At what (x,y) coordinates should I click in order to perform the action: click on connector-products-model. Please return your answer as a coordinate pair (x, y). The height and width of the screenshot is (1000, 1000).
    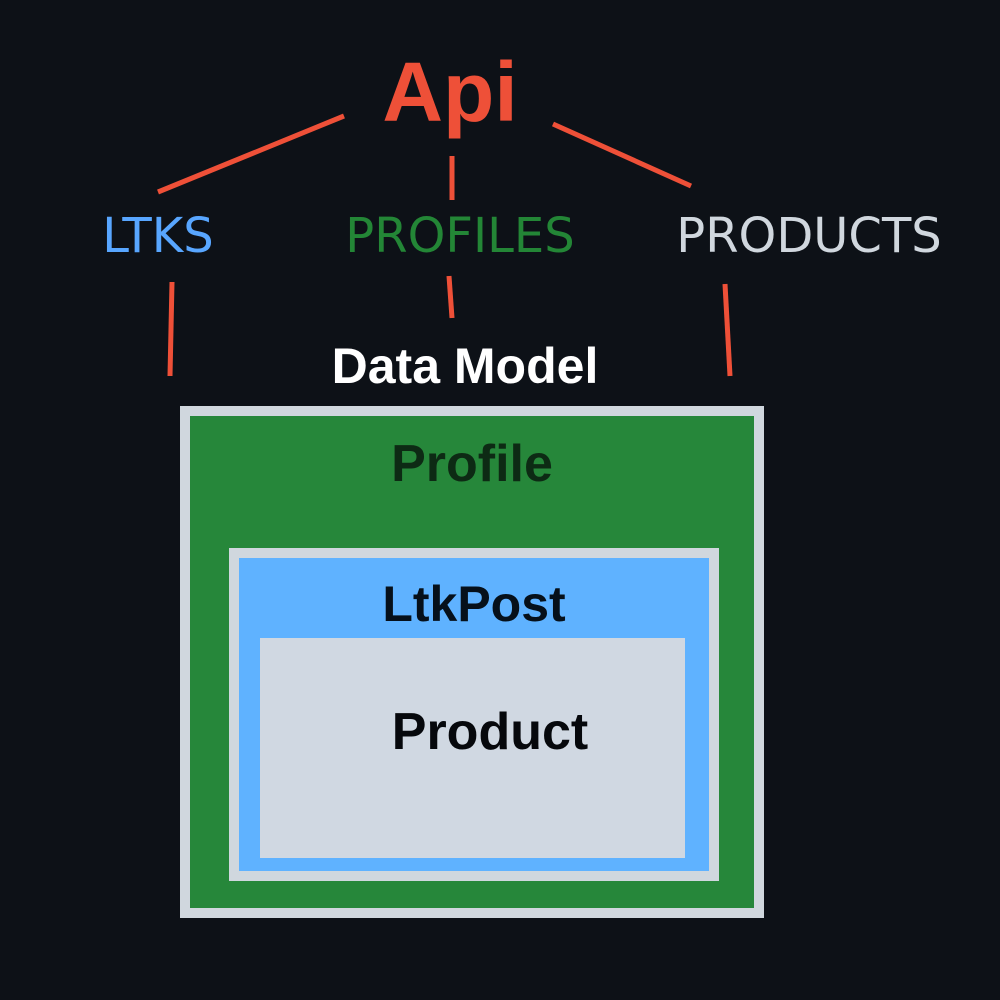
    Looking at the image, I should click on (727, 330).